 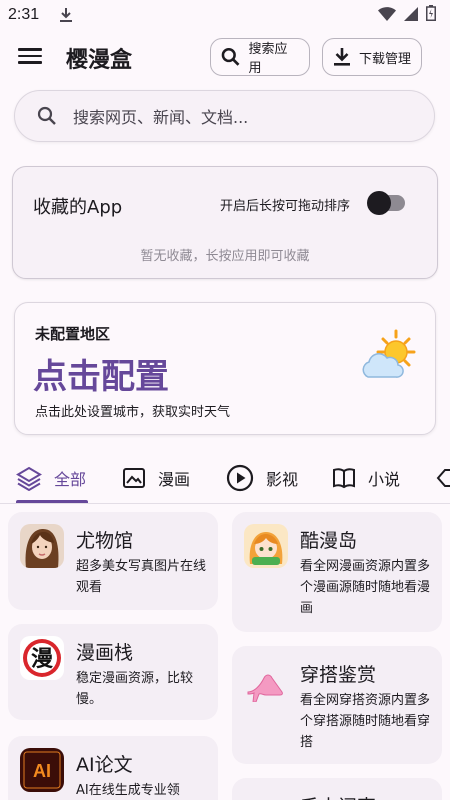 What do you see at coordinates (128, 790) in the screenshot?
I see `app-desc: AI在线生成专业领` at bounding box center [128, 790].